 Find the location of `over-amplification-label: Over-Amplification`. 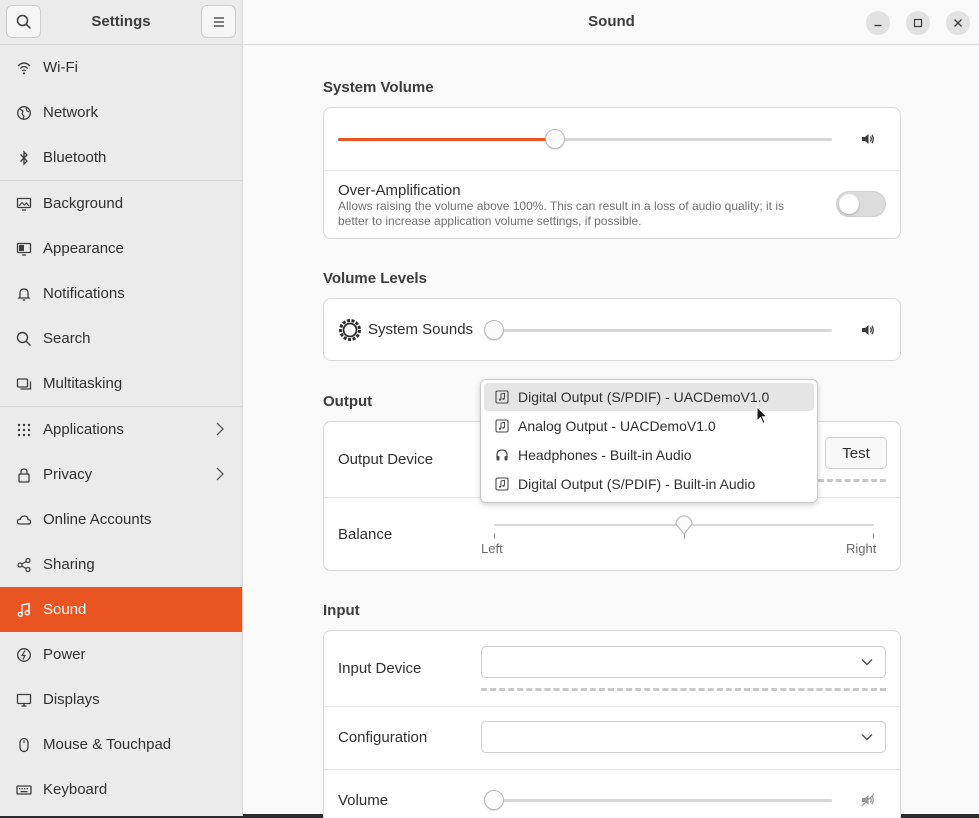

over-amplification-label: Over-Amplification is located at coordinates (399, 190).